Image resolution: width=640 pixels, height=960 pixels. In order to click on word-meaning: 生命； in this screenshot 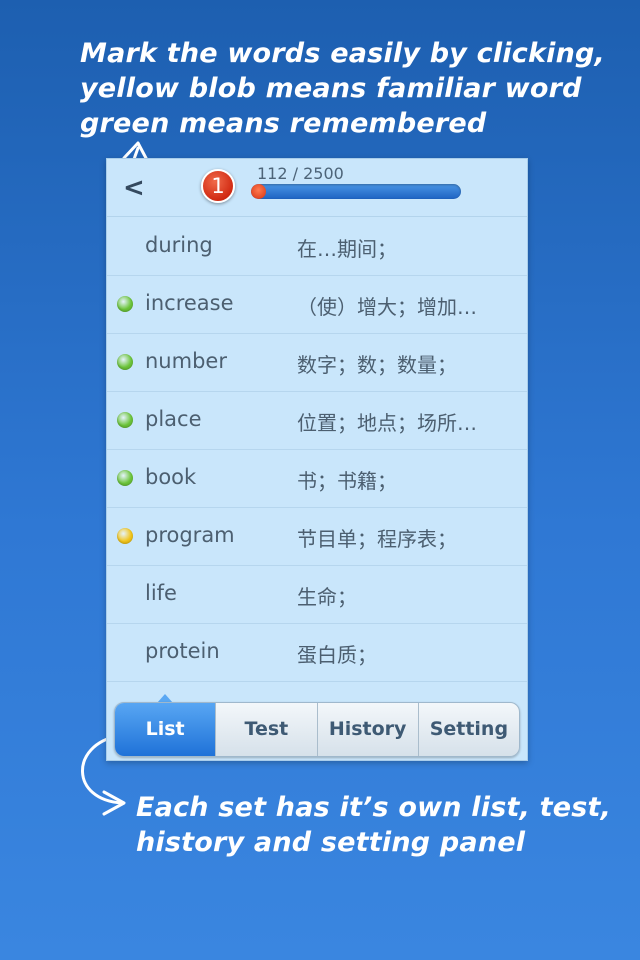, I will do `click(327, 597)`.